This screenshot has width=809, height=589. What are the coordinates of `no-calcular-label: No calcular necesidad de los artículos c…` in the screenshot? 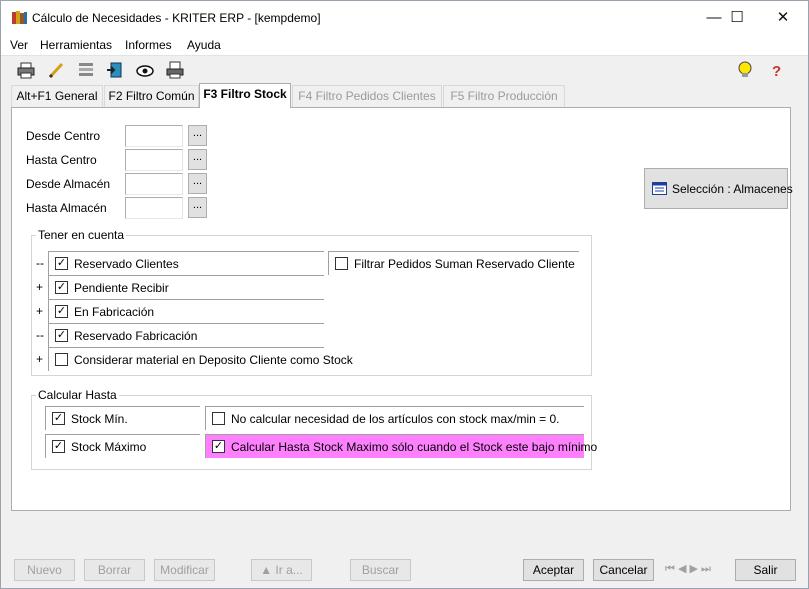 It's located at (395, 419).